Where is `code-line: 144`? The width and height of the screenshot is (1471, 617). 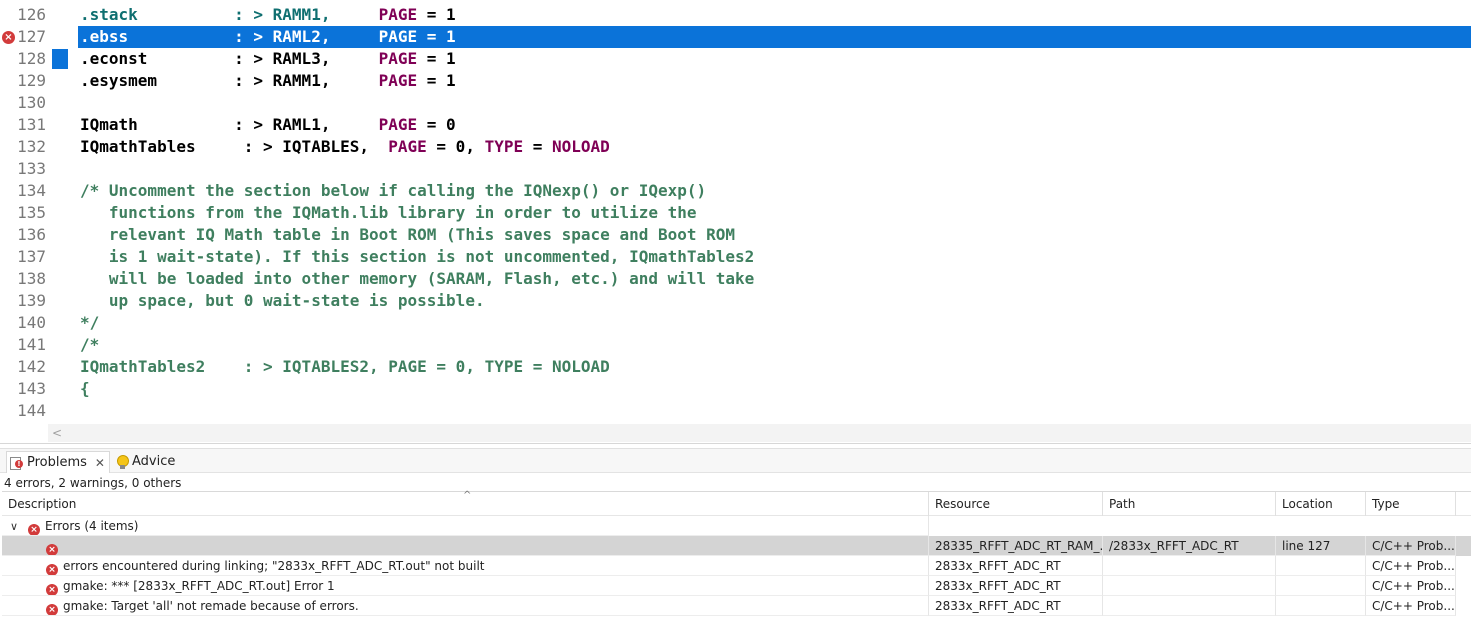
code-line: 144 is located at coordinates (735, 411).